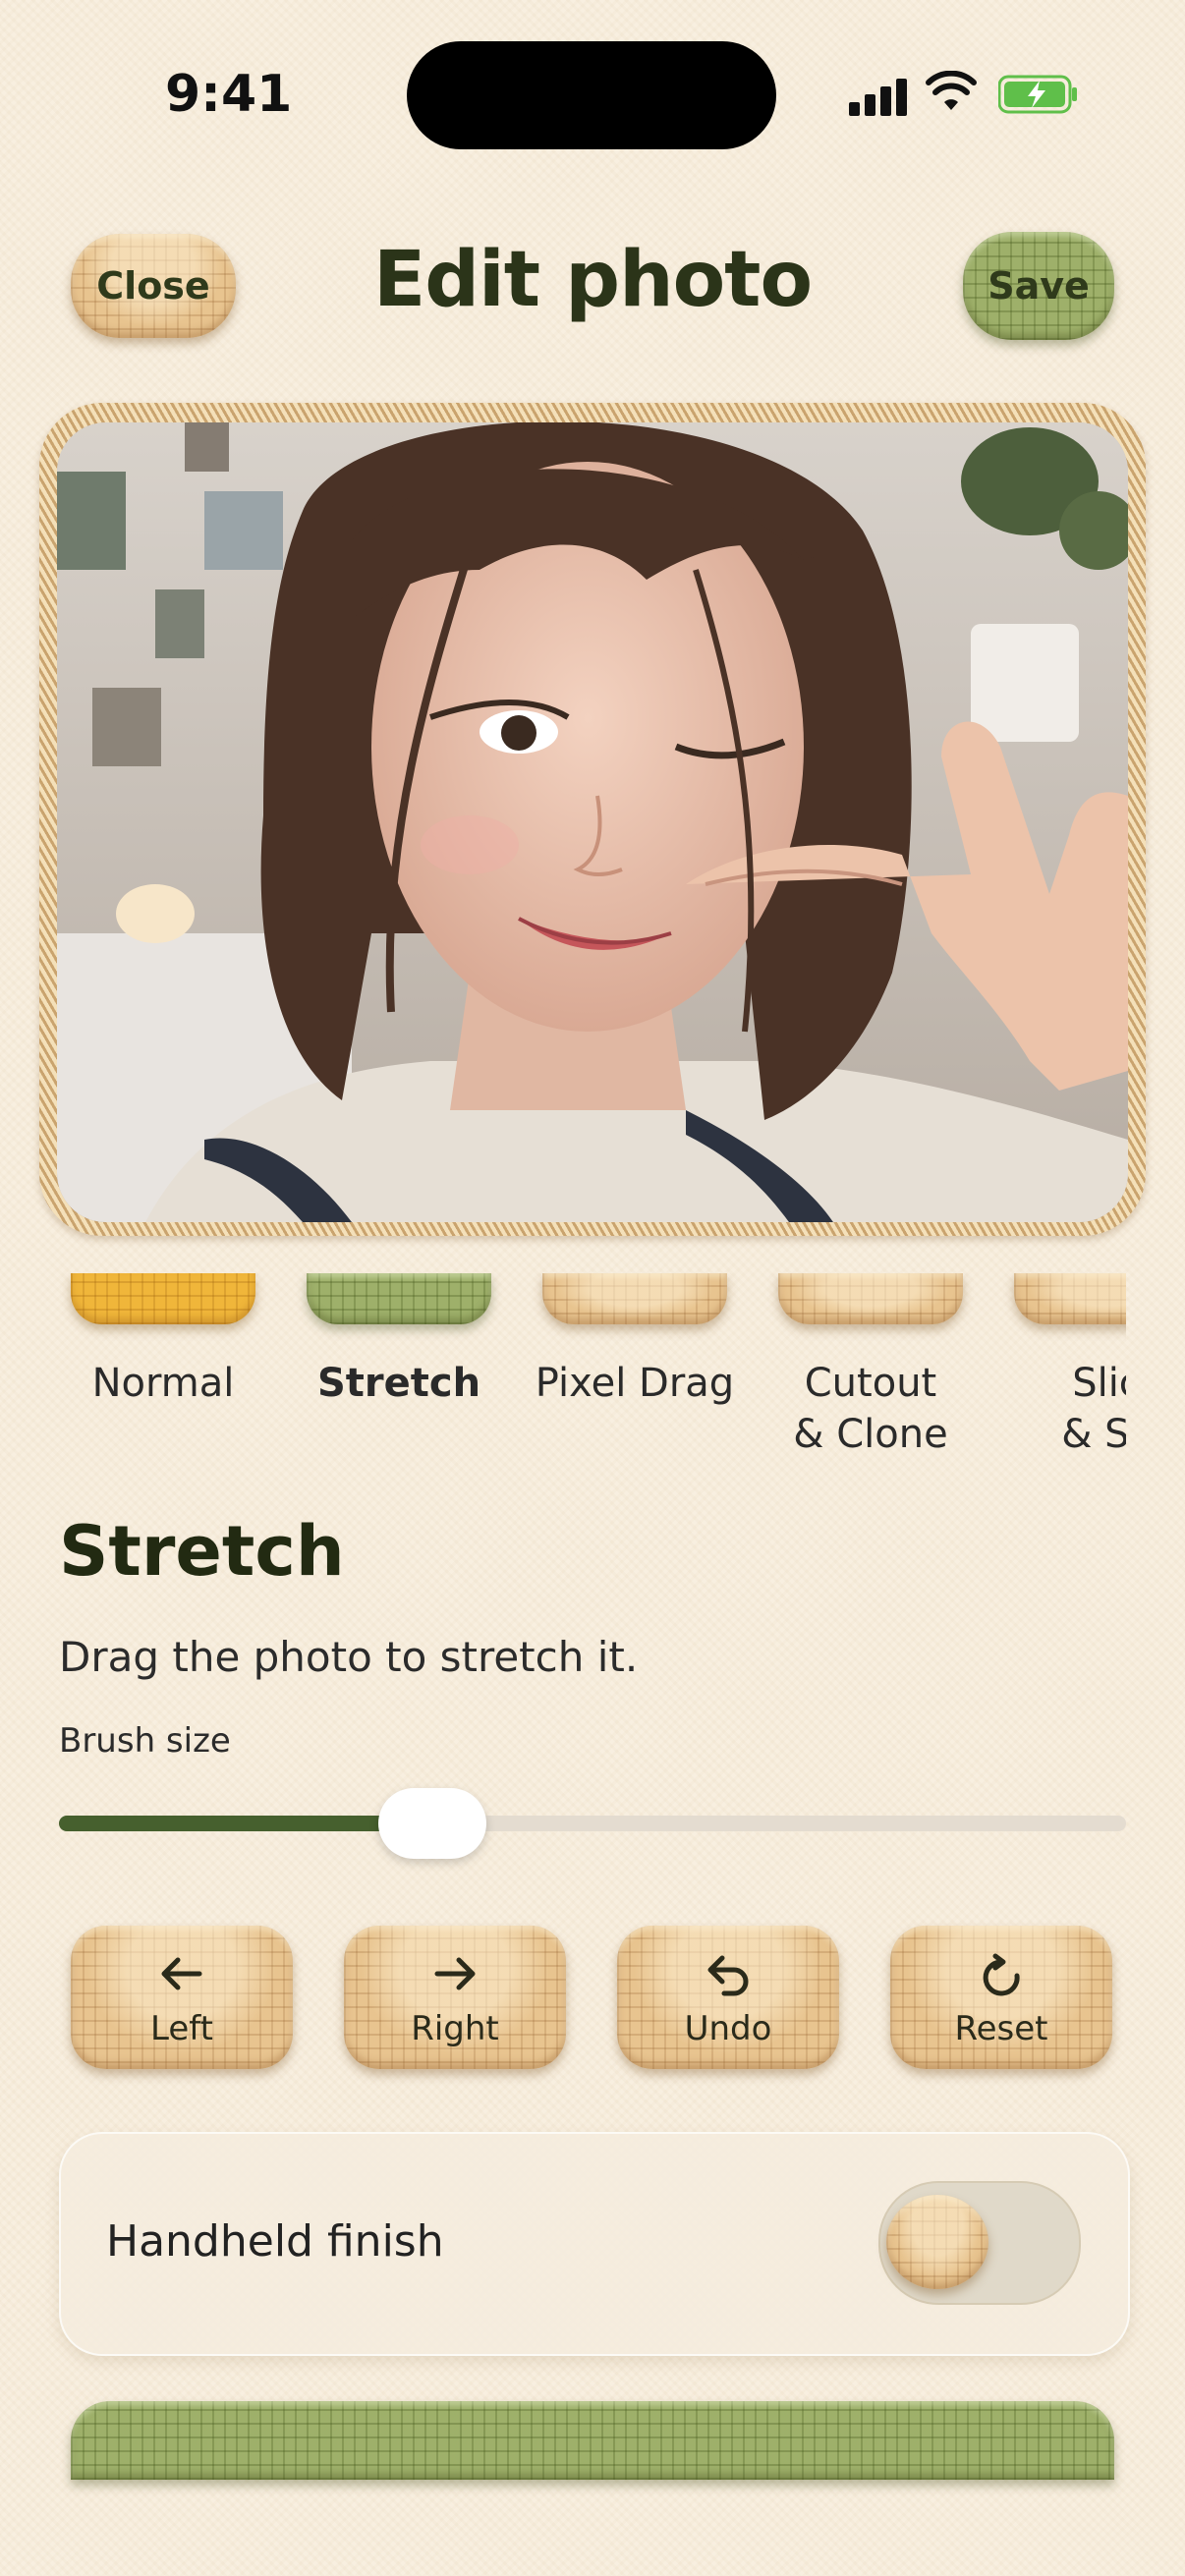 The height and width of the screenshot is (2576, 1185). I want to click on left-button-label: Left, so click(182, 2028).